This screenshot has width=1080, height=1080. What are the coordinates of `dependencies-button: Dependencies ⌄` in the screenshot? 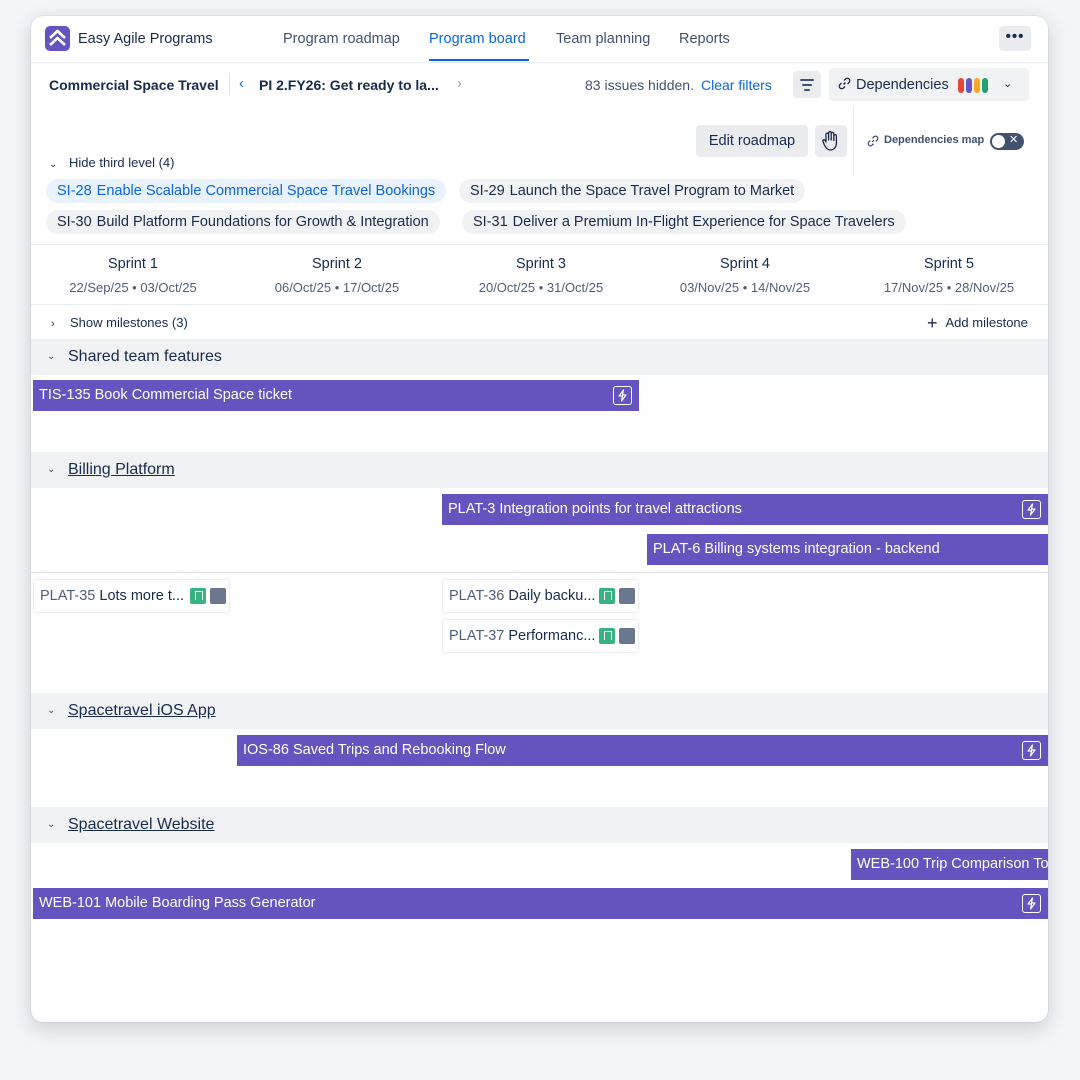 It's located at (929, 84).